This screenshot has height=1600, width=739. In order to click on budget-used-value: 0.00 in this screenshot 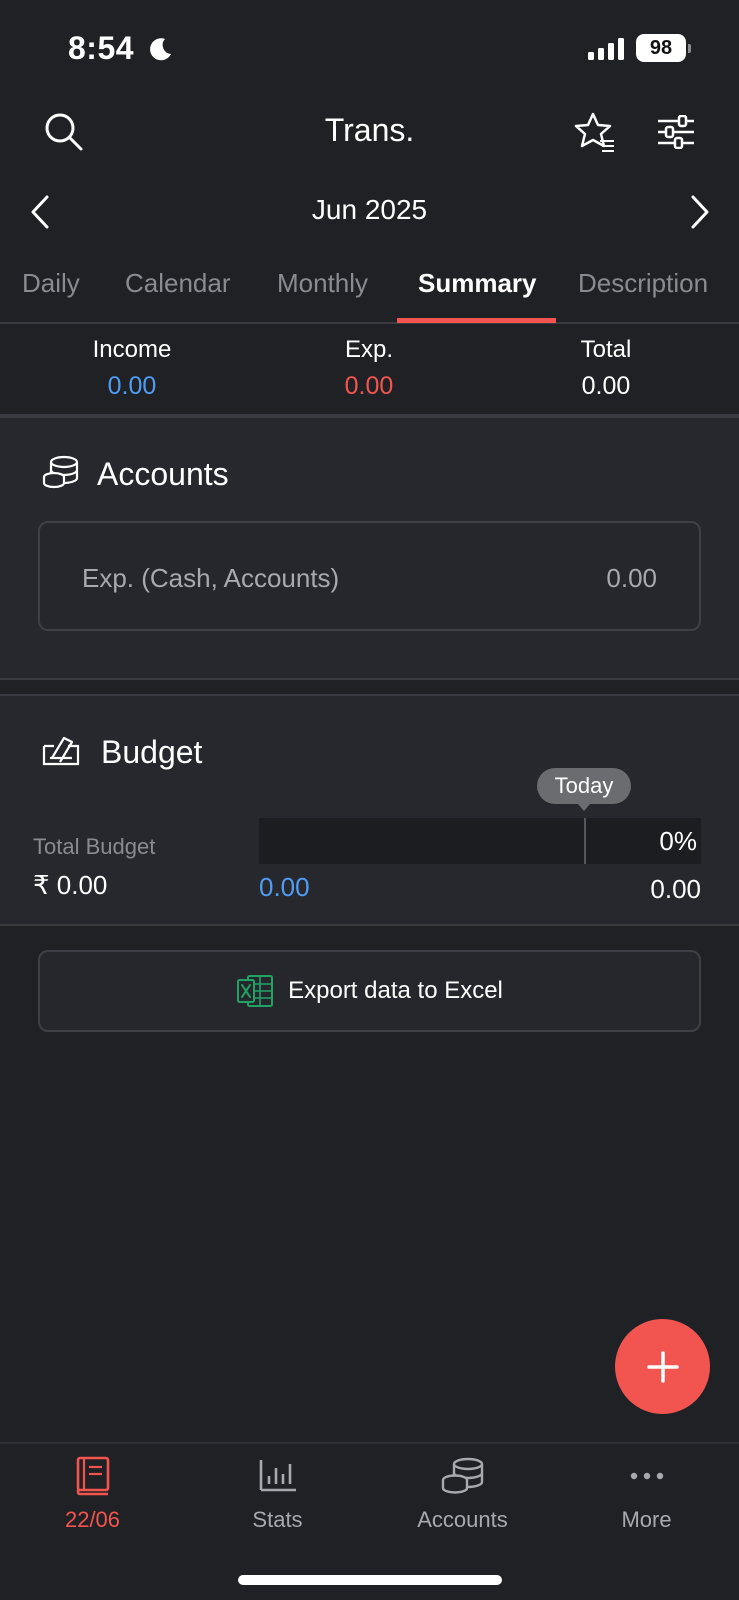, I will do `click(284, 887)`.